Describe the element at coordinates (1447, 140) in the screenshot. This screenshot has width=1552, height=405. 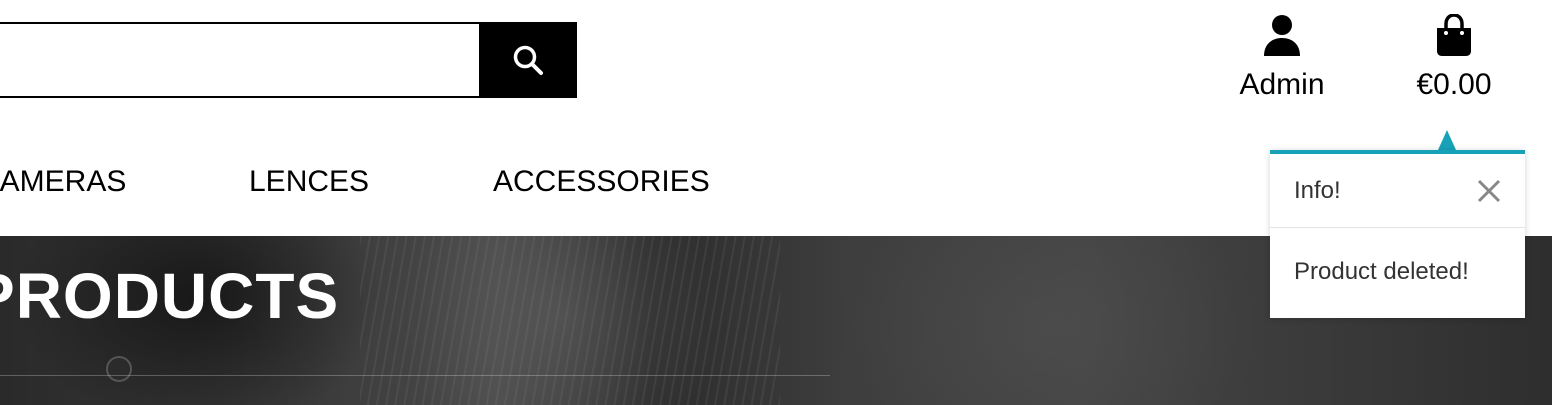
I see `toast-pointer` at that location.